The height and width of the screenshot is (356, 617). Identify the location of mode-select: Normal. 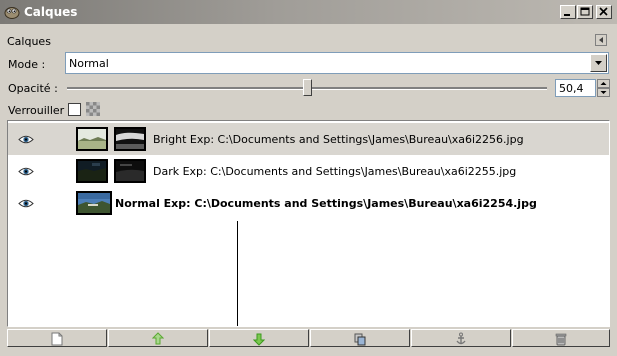
(337, 63).